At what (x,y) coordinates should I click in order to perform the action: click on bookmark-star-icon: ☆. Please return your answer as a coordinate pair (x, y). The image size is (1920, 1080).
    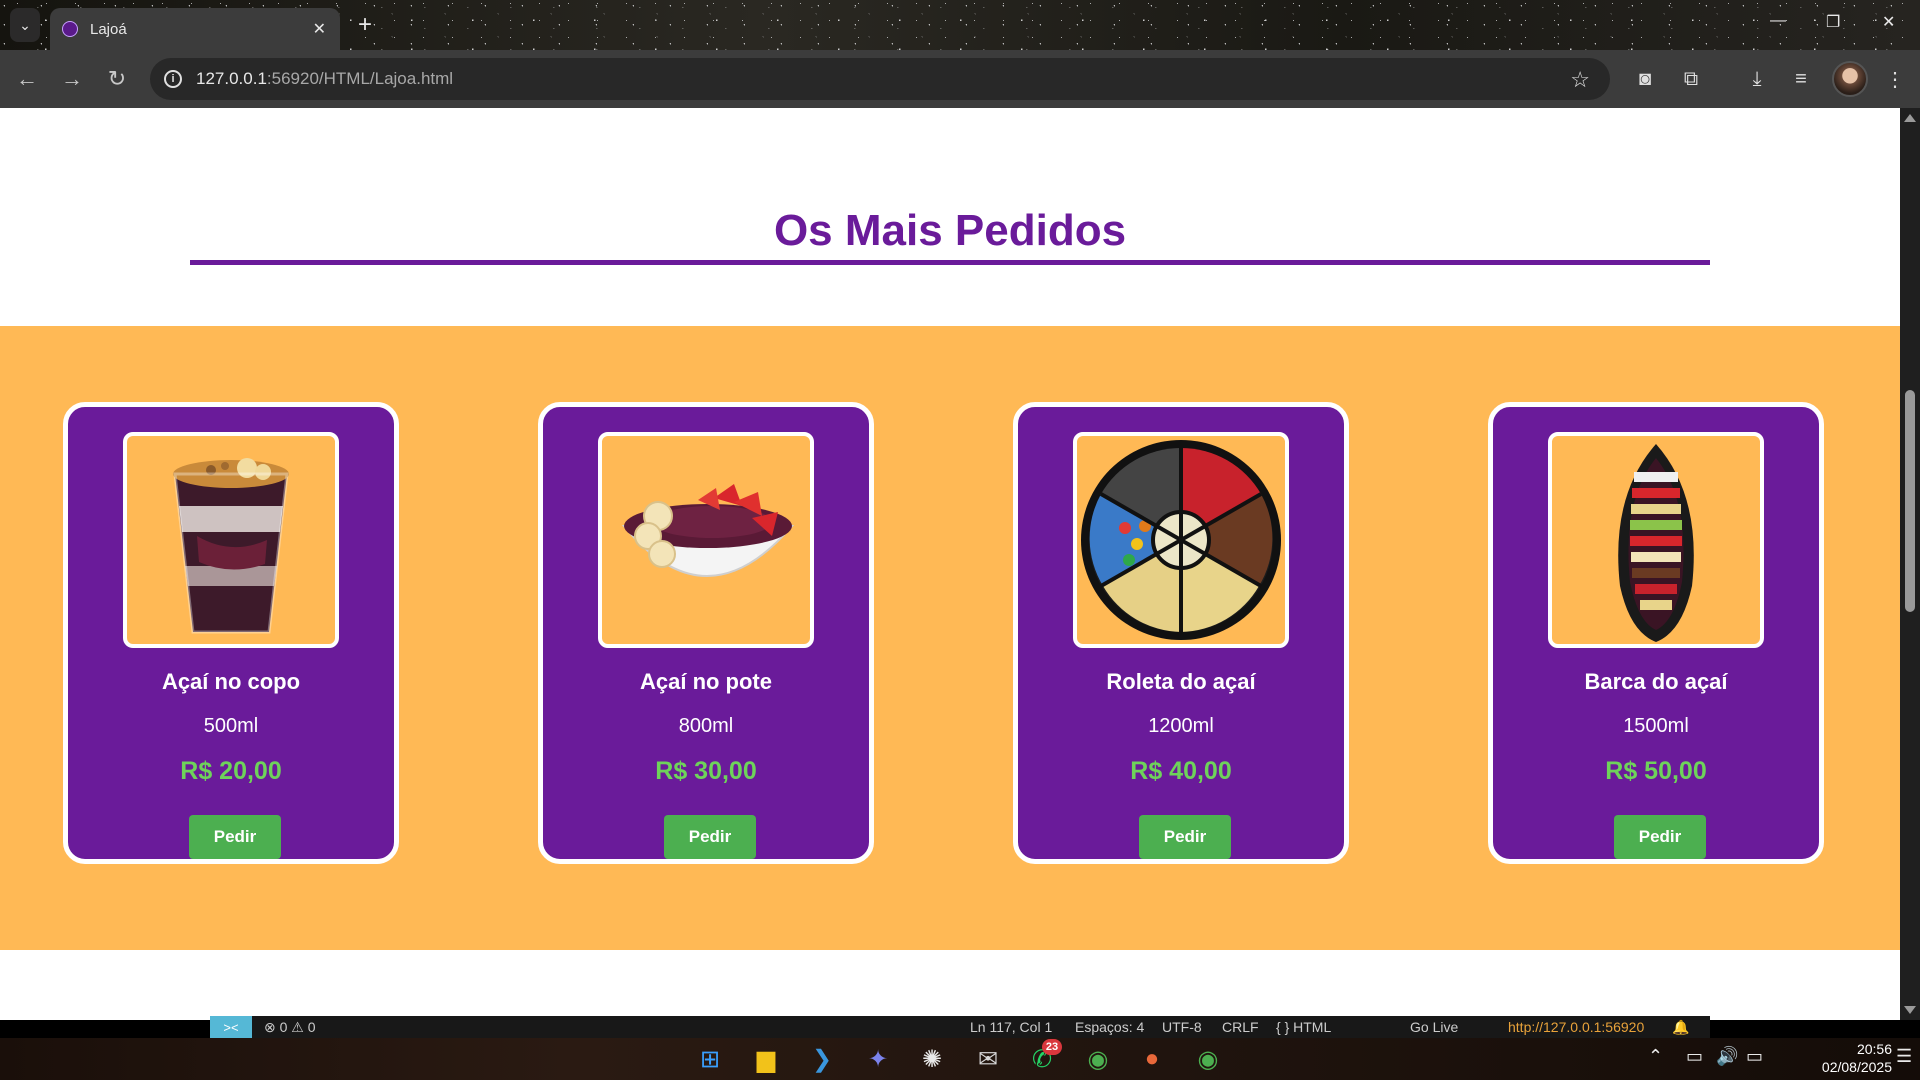
    Looking at the image, I should click on (1580, 80).